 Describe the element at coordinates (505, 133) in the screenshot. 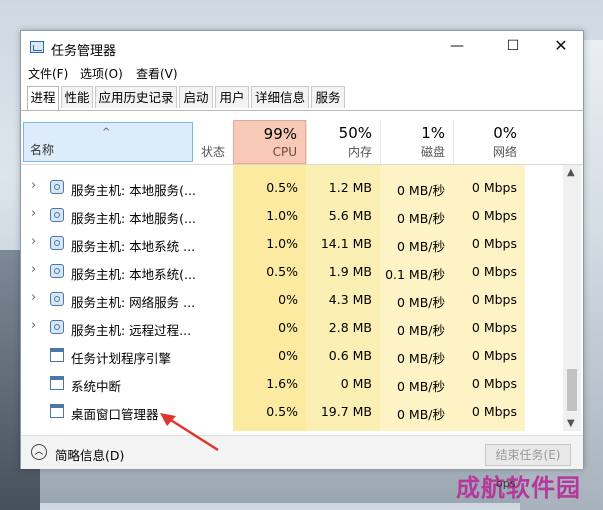

I see `network-total-percent: 0%` at that location.